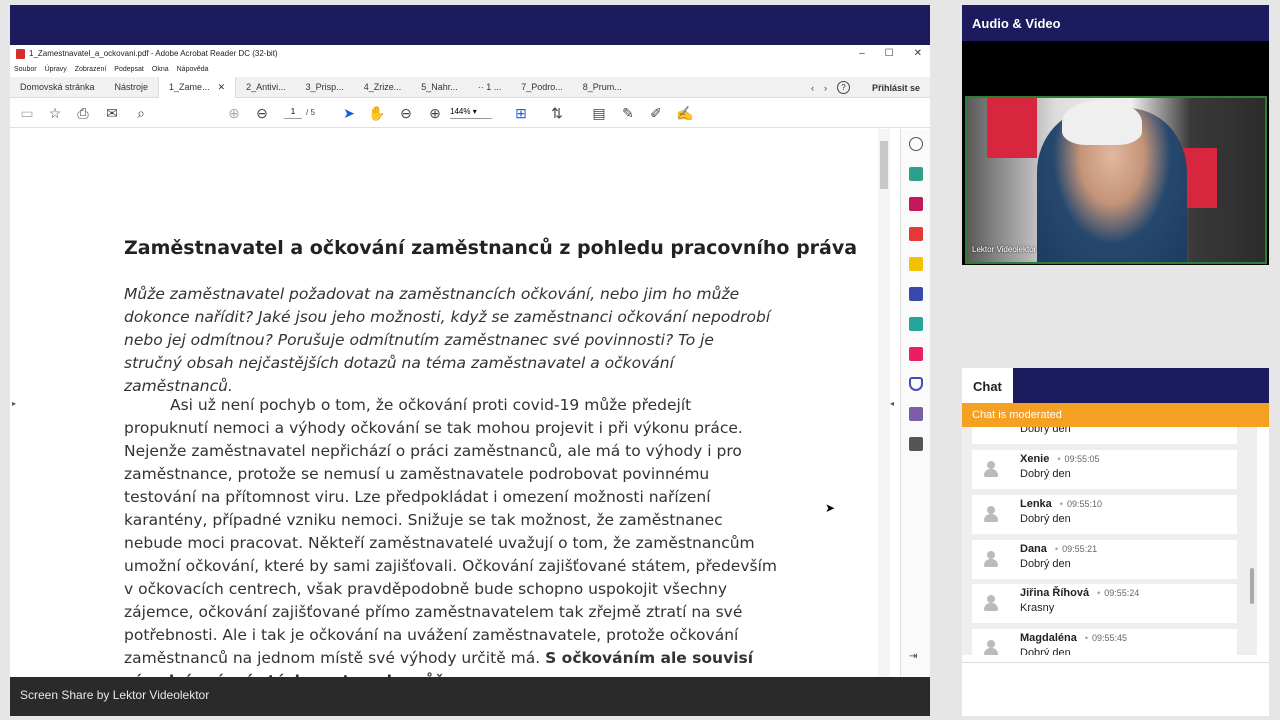 Image resolution: width=1280 pixels, height=720 pixels. What do you see at coordinates (112, 113) in the screenshot?
I see `email-icon: ✉` at bounding box center [112, 113].